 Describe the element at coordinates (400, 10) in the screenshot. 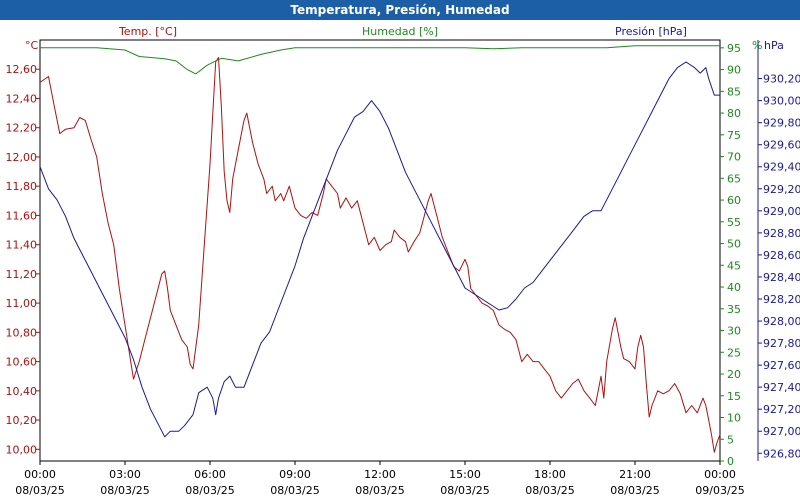

I see `window-title: Temperatura, Presión, Humedad` at that location.